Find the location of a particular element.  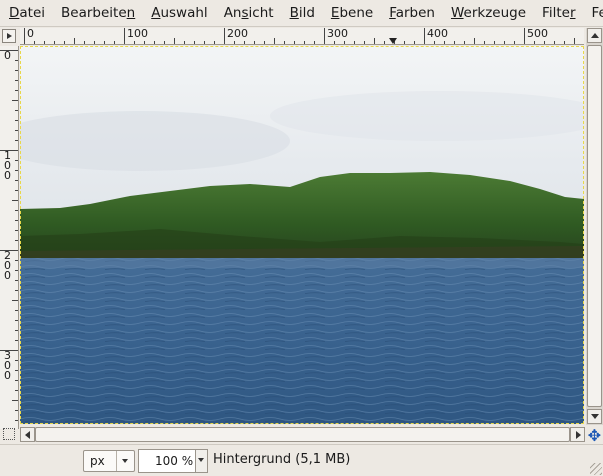

menu-item: Auswahl is located at coordinates (178, 13).